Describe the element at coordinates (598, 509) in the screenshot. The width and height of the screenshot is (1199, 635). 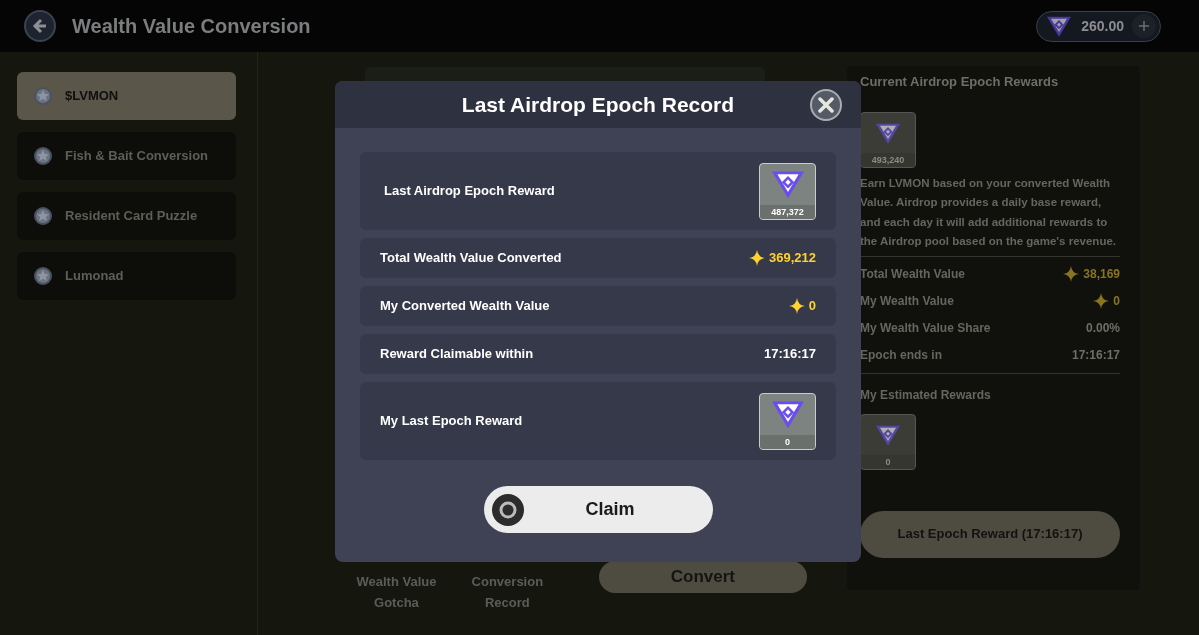
I see `claim-button: Claim` at that location.